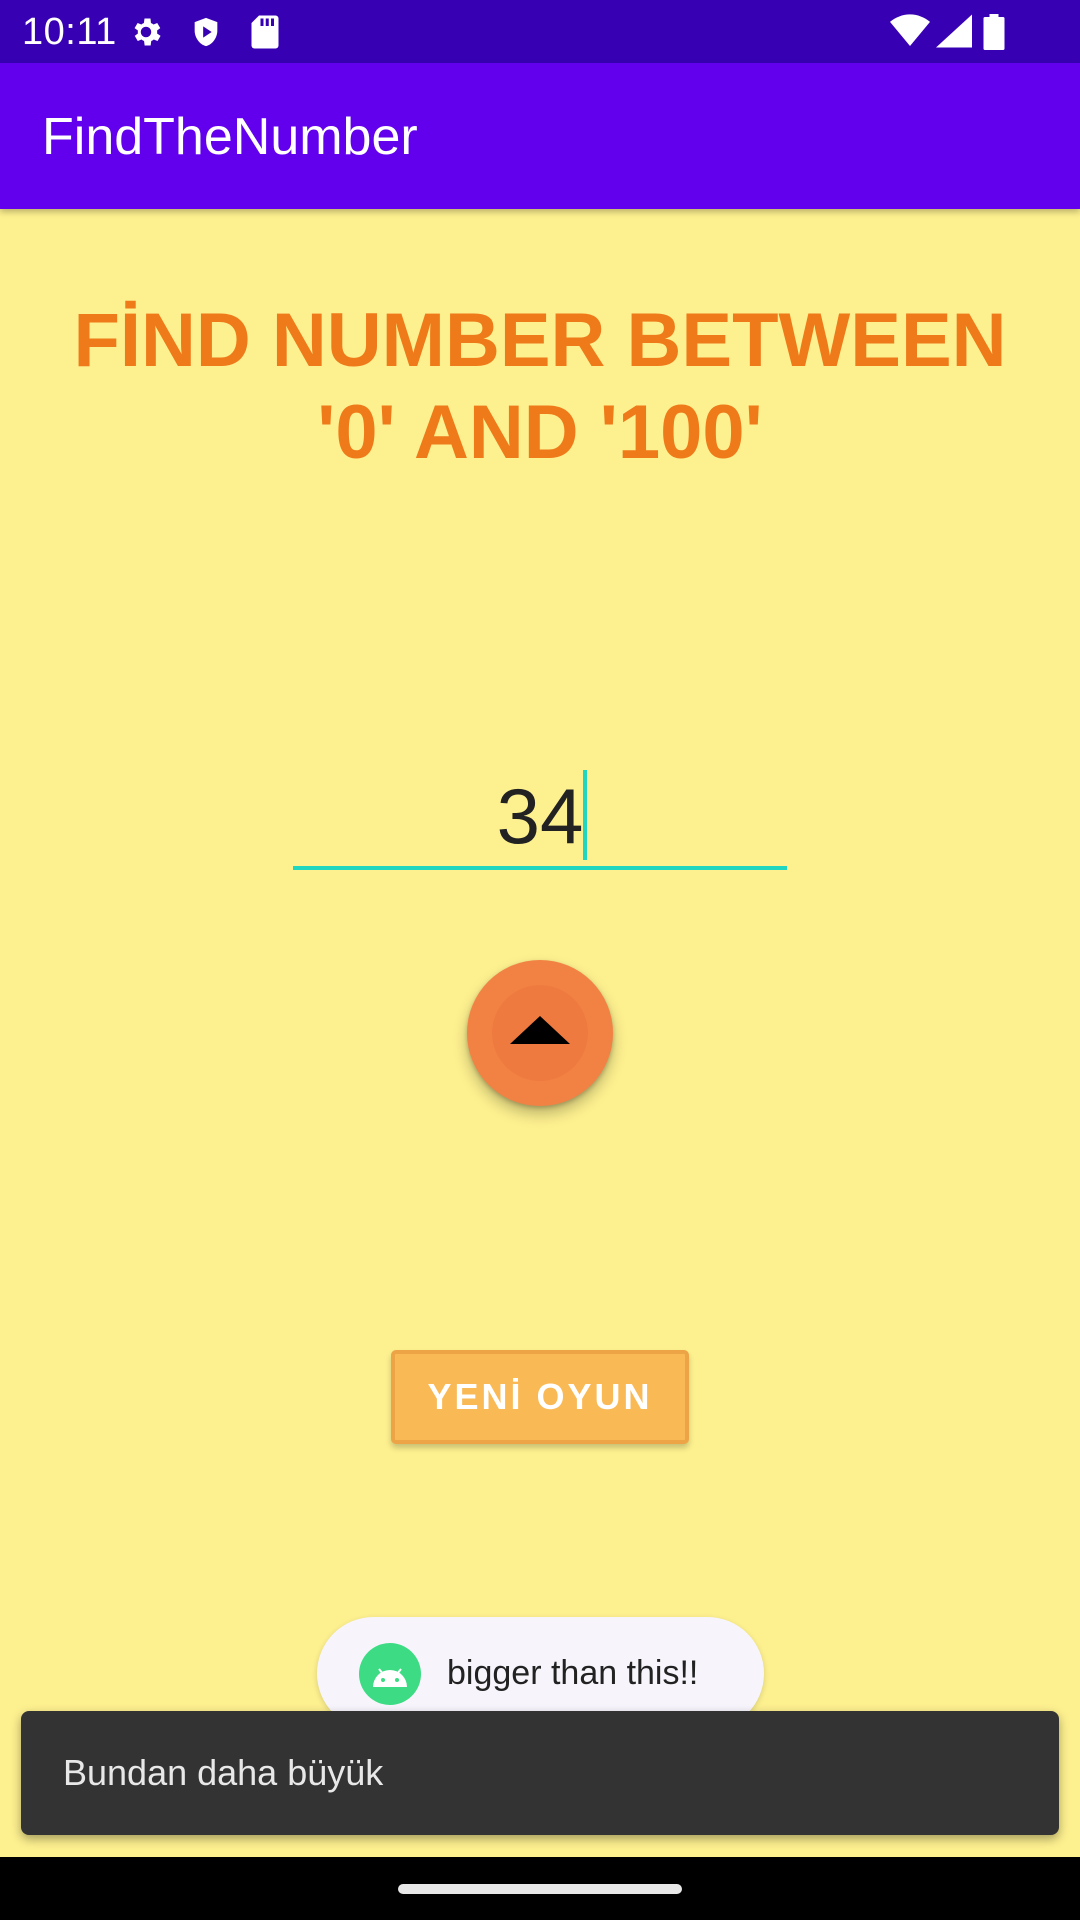 The image size is (1080, 1920). What do you see at coordinates (540, 432) in the screenshot?
I see `heading-line-2: '0' AND '100'` at bounding box center [540, 432].